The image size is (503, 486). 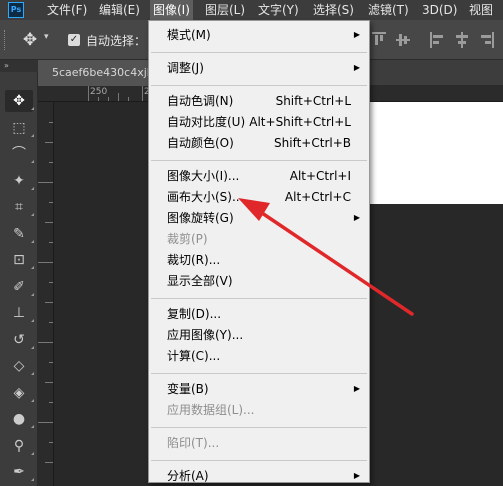 I want to click on move-tool-icon: ✥, so click(x=19, y=101).